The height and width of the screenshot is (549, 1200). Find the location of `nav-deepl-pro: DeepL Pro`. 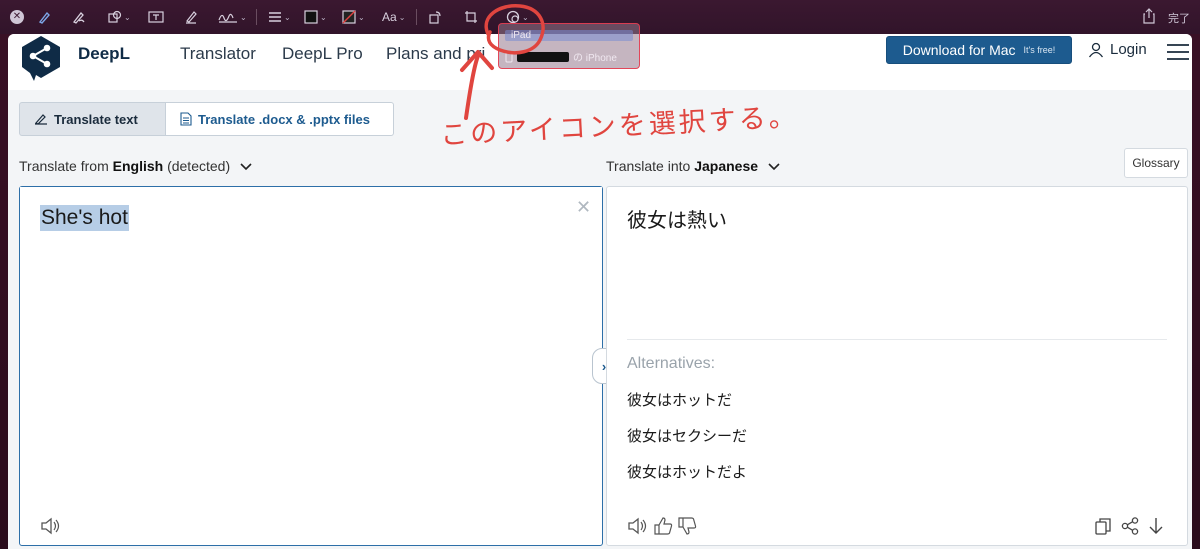

nav-deepl-pro: DeepL Pro is located at coordinates (322, 54).